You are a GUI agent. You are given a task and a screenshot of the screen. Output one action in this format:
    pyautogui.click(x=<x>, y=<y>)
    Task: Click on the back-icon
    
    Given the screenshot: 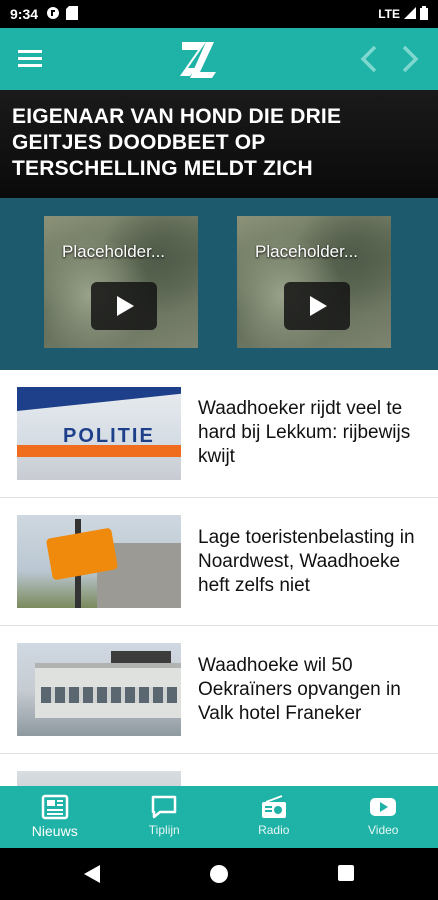 What is the action you would take?
    pyautogui.click(x=92, y=874)
    